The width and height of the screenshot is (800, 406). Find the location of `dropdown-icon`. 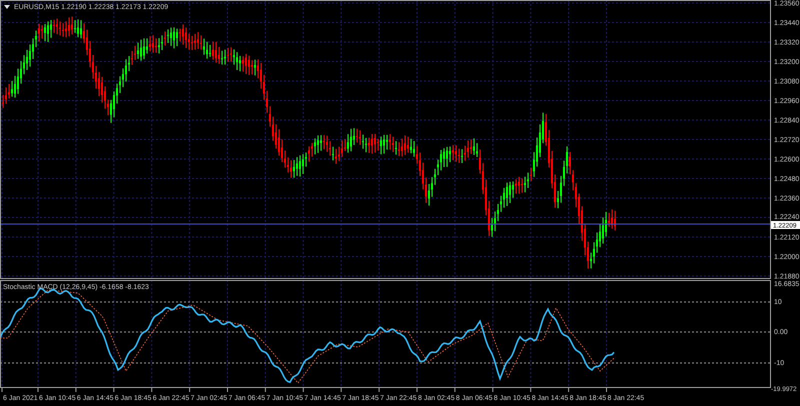

dropdown-icon is located at coordinates (7, 7).